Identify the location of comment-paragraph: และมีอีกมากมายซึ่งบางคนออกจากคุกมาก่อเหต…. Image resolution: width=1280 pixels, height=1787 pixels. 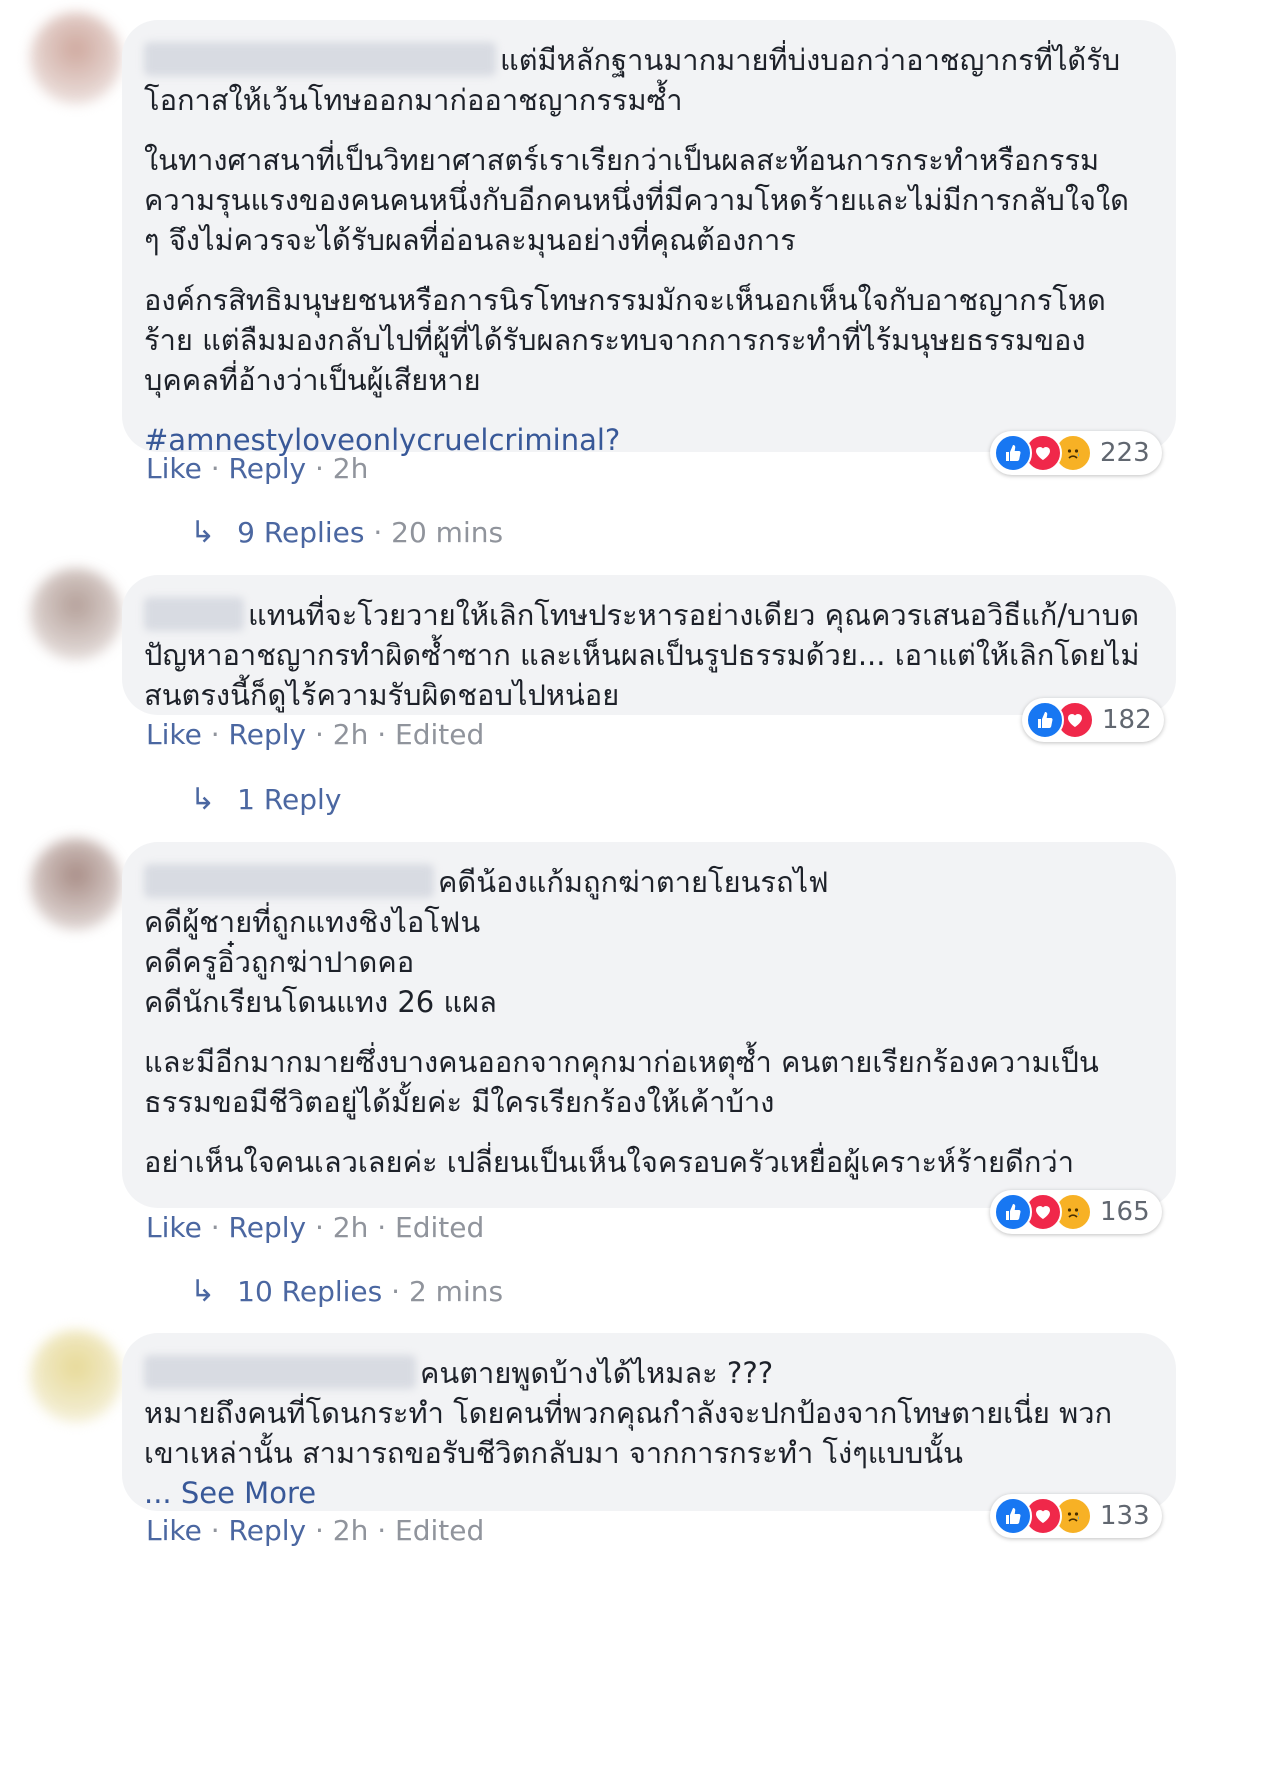
(621, 1082).